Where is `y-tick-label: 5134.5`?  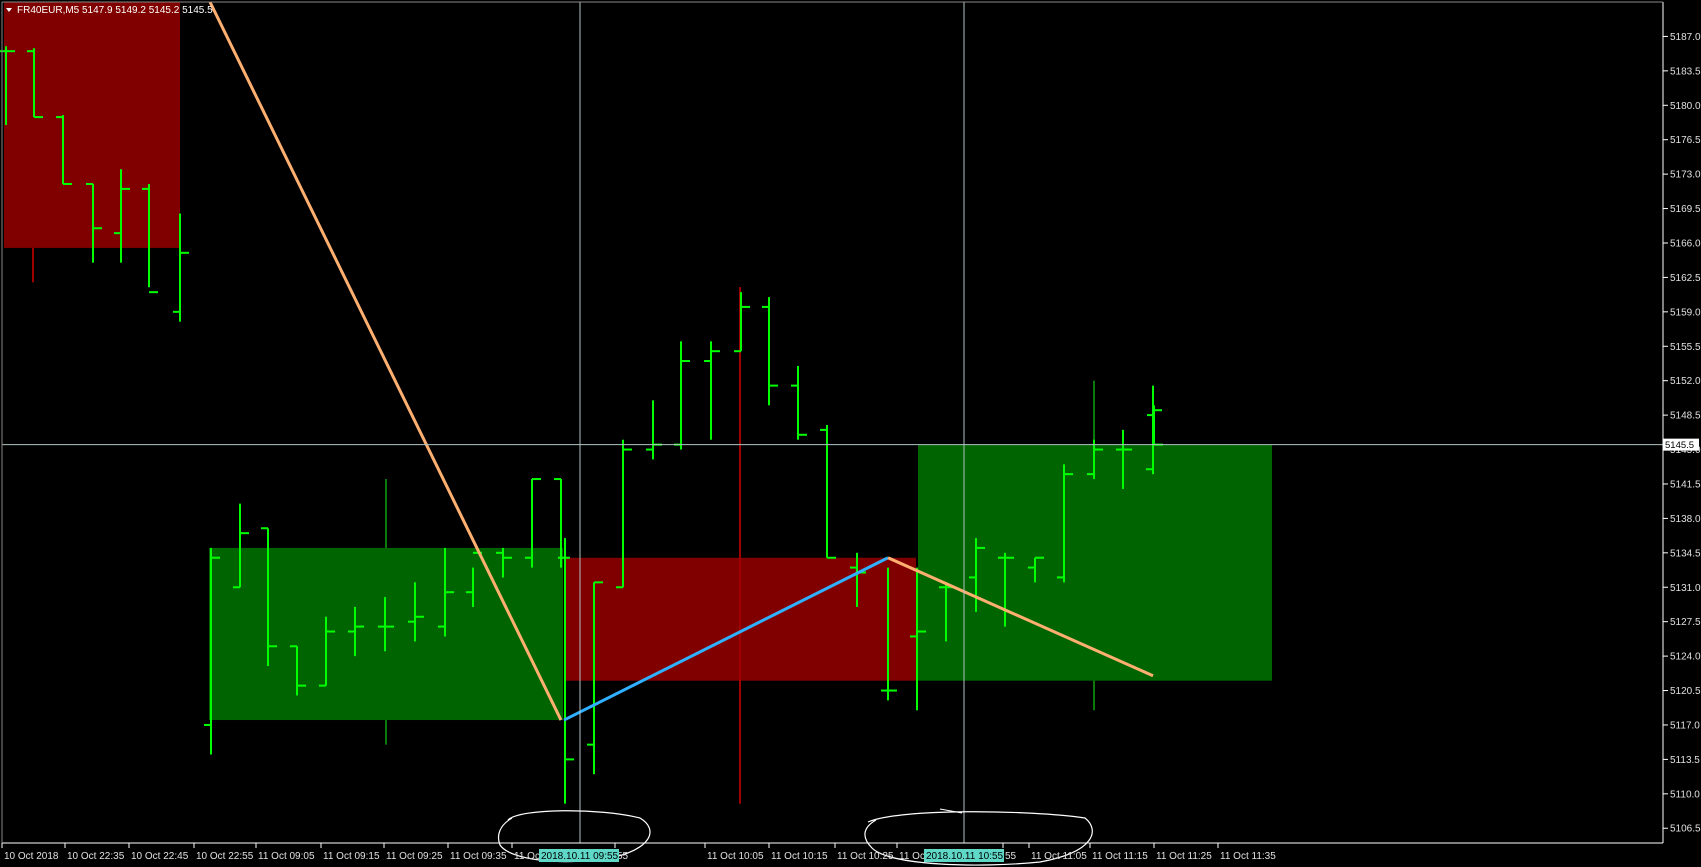 y-tick-label: 5134.5 is located at coordinates (1685, 553).